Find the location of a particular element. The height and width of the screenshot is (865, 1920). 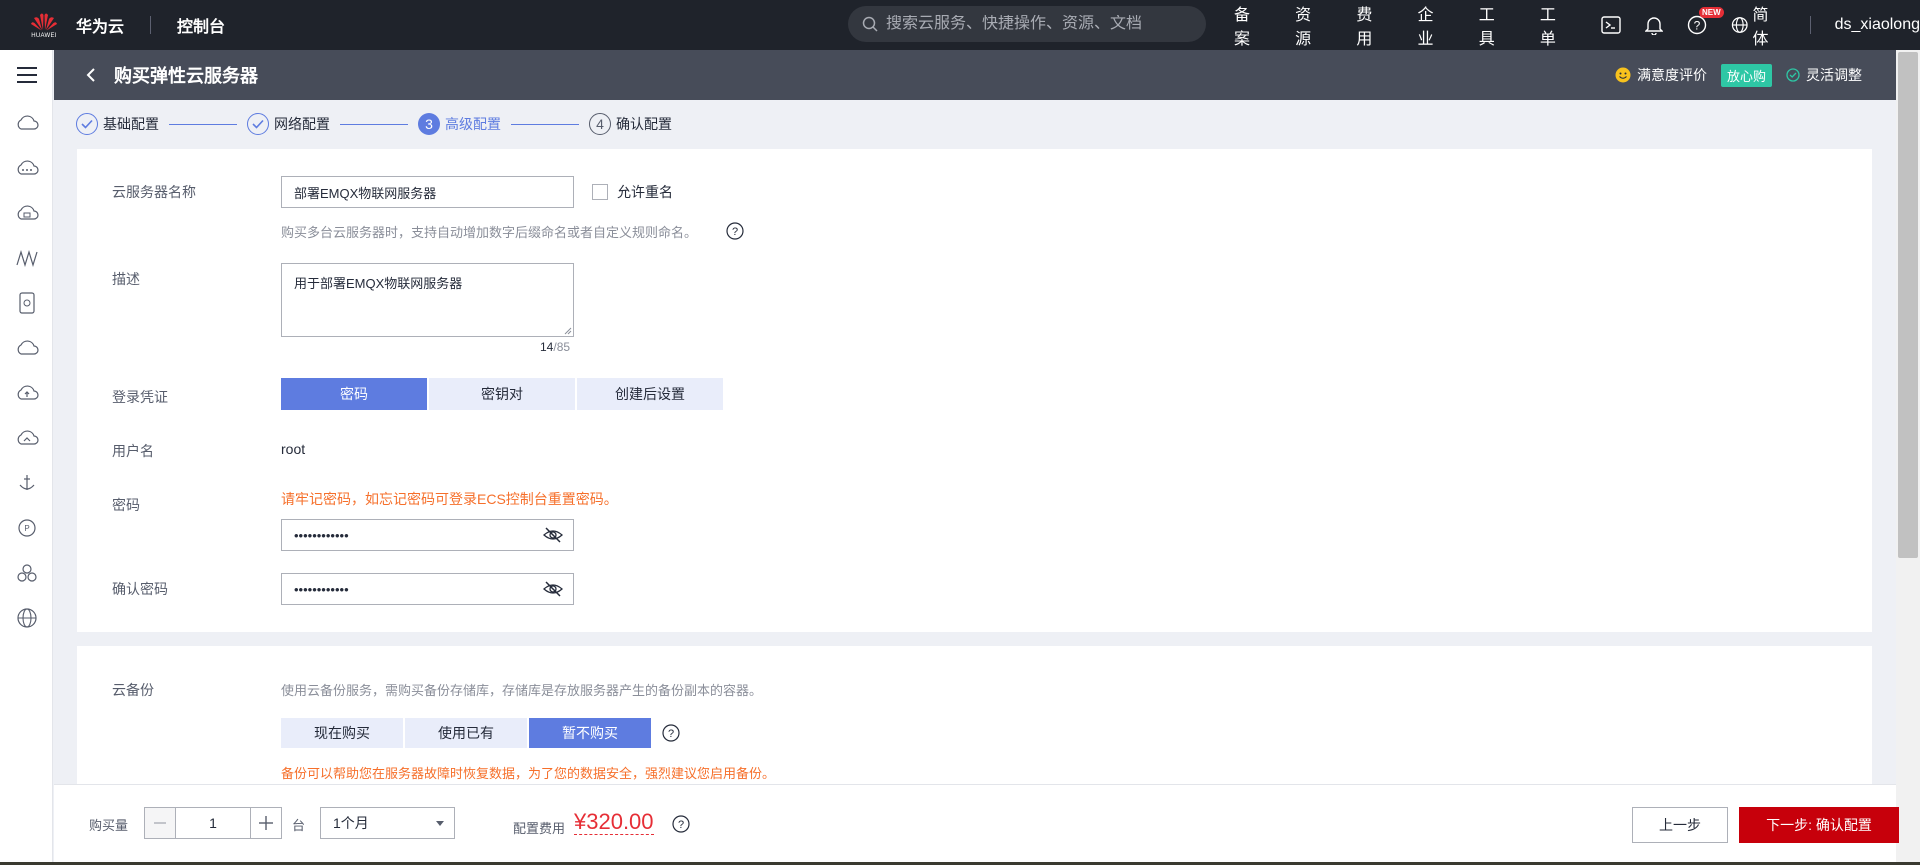

tab-buy-now: 现在购买 is located at coordinates (342, 733).